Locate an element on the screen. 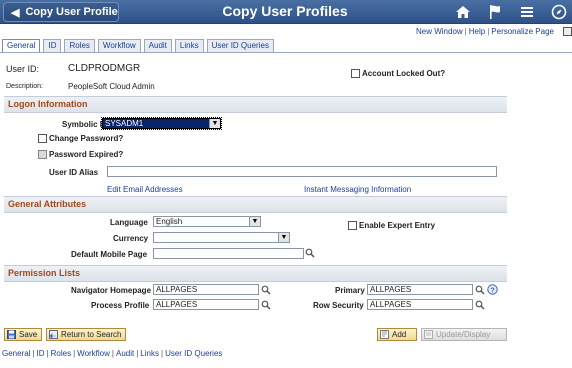 The width and height of the screenshot is (572, 368). return-icon is located at coordinates (53, 334).